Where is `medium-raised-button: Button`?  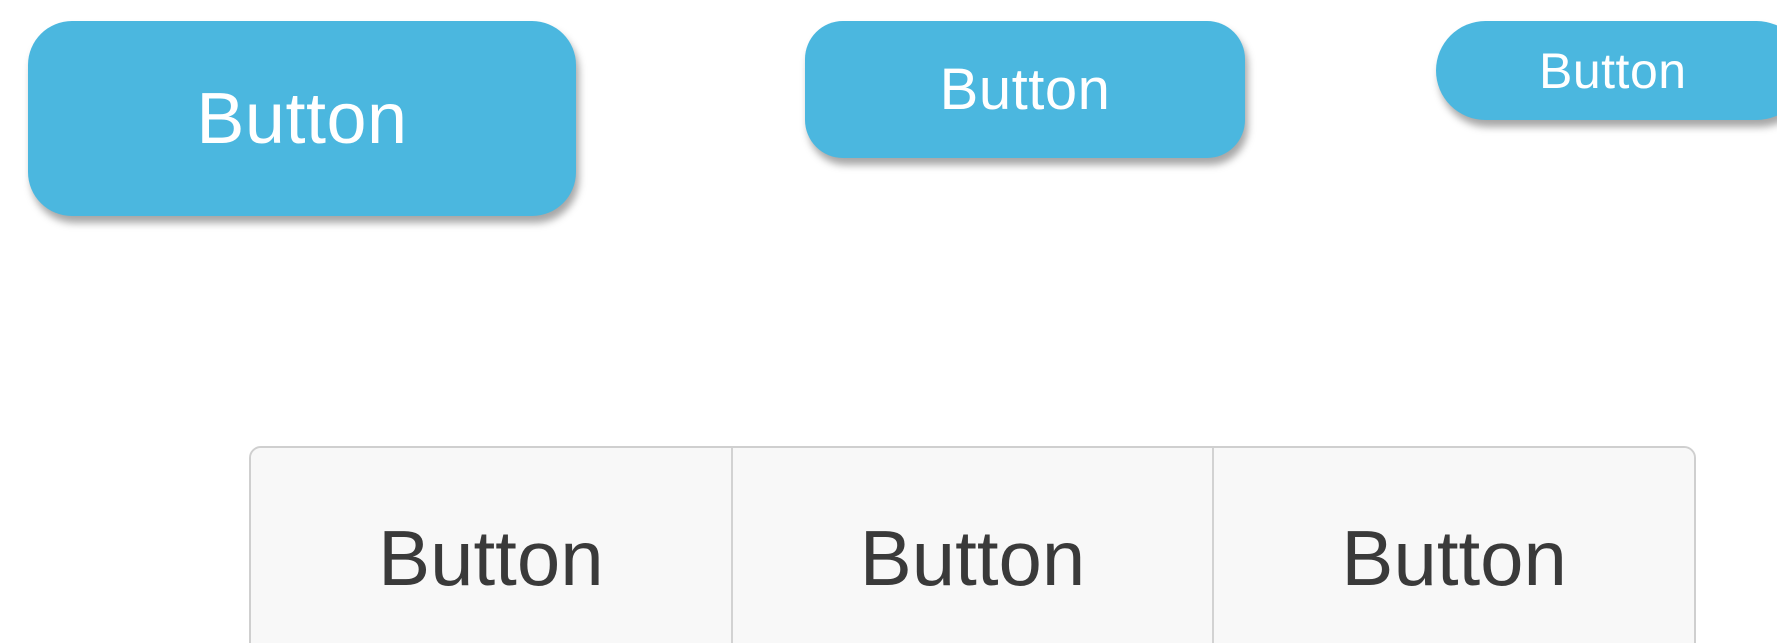
medium-raised-button: Button is located at coordinates (1025, 89).